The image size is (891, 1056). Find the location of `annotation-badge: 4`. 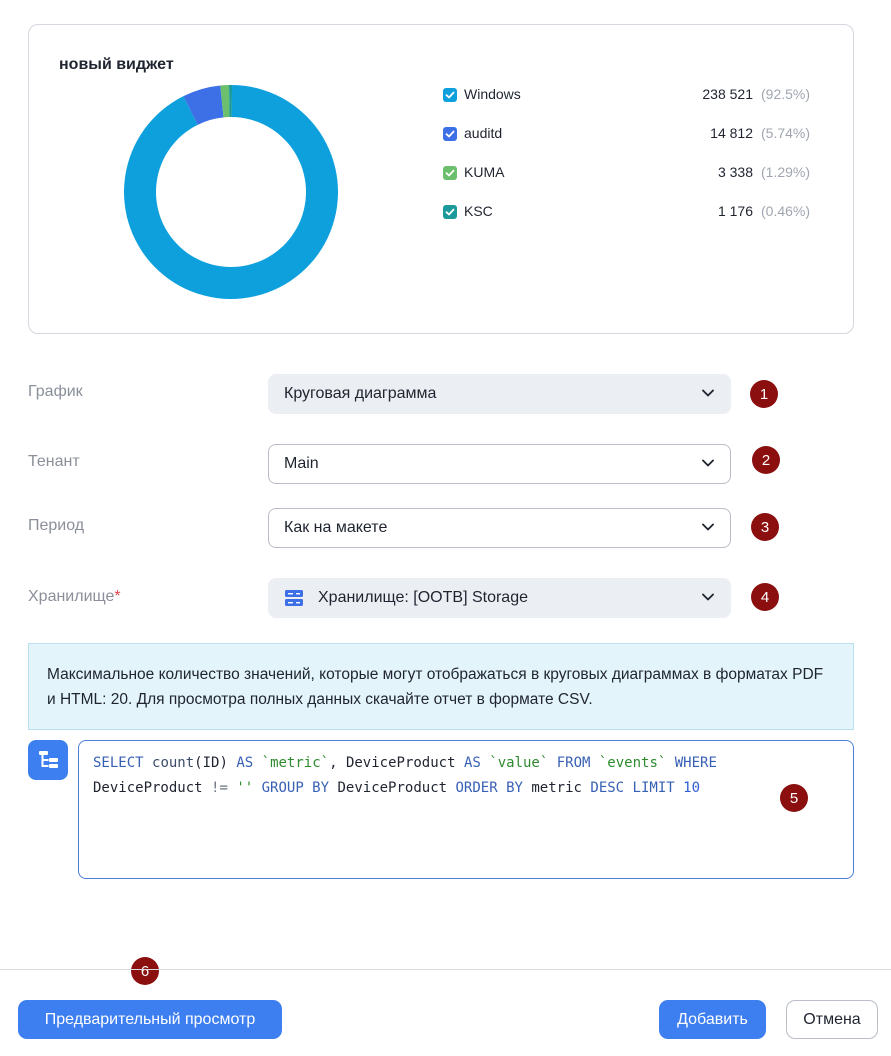

annotation-badge: 4 is located at coordinates (765, 597).